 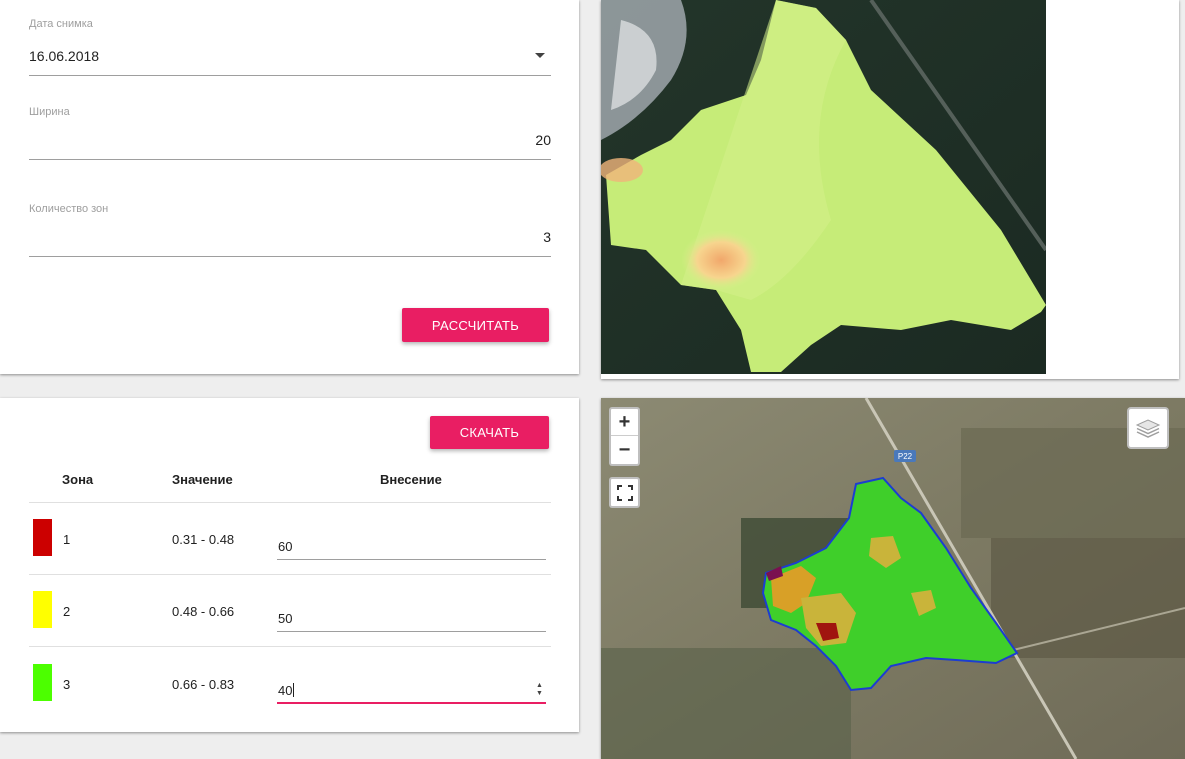 I want to click on rate-value: 40, so click(x=285, y=690).